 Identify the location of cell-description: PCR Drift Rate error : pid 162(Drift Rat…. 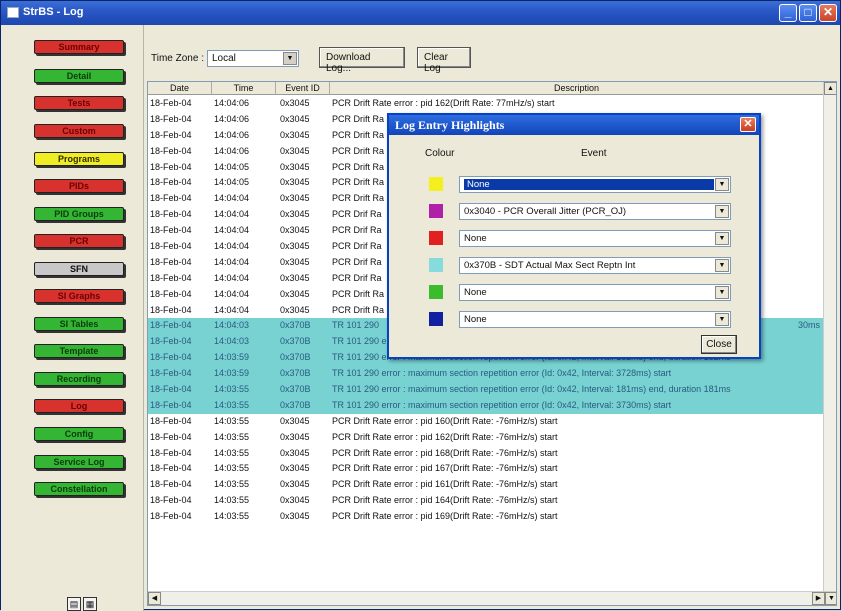
(443, 103).